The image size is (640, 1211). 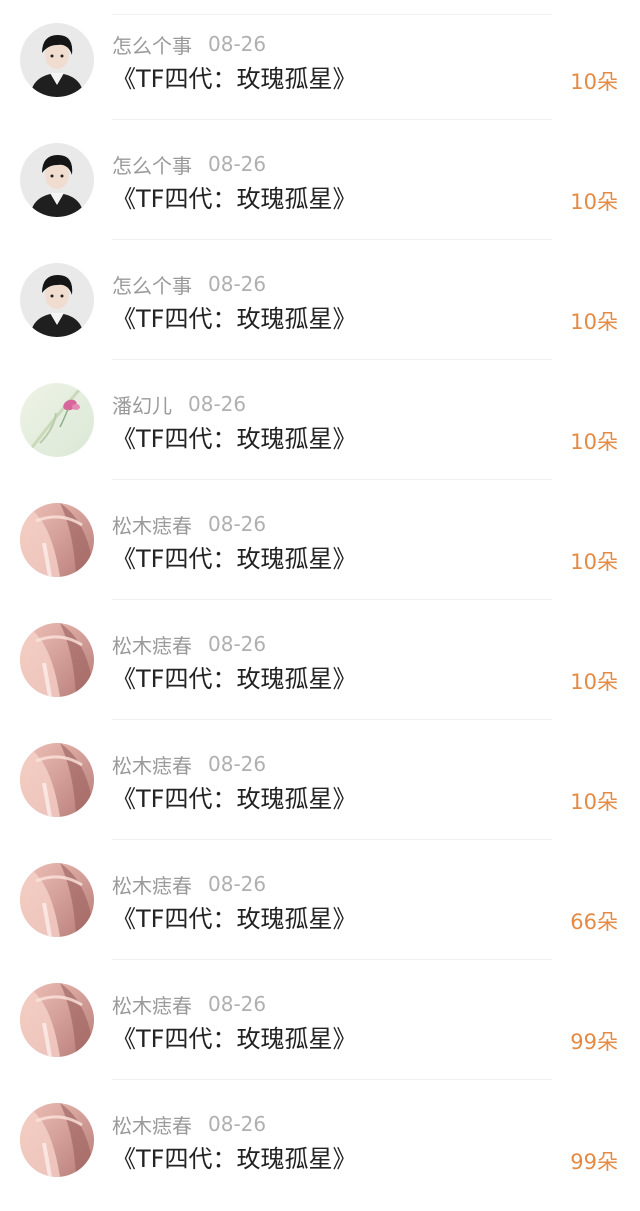 I want to click on gift-count: 66朵, so click(x=594, y=922).